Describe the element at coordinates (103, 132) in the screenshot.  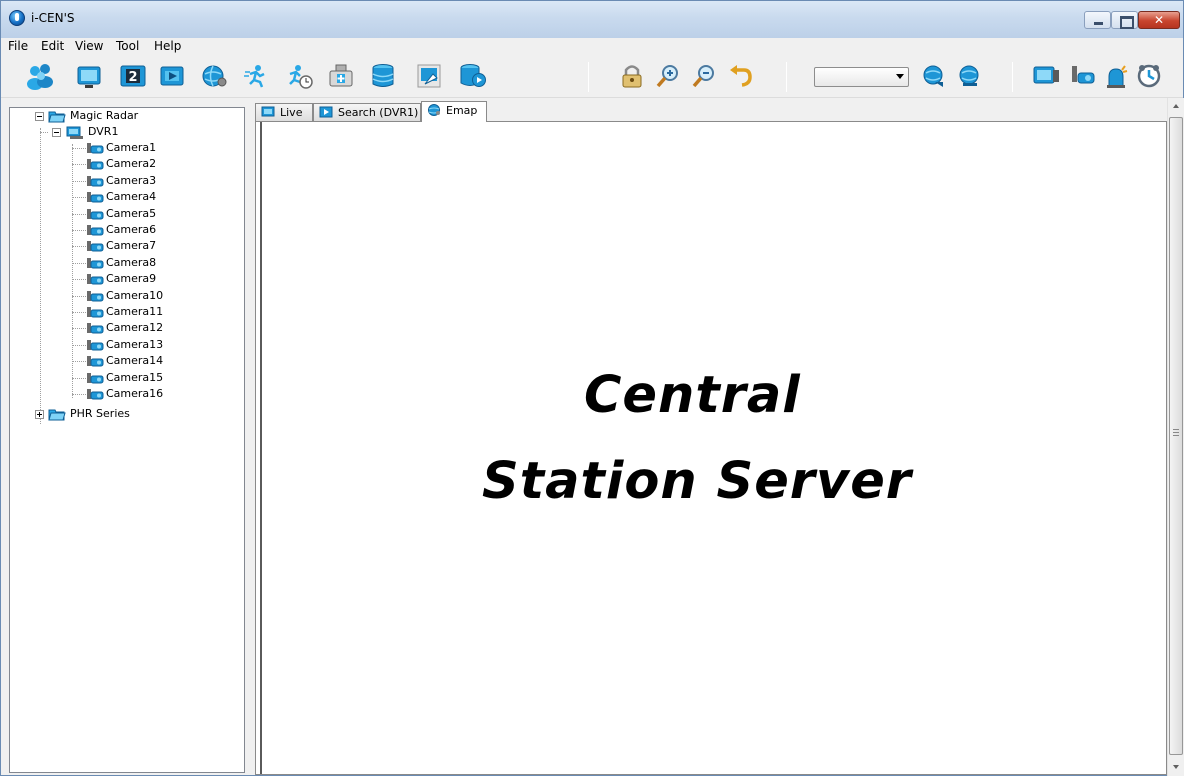
I see `tree-node-dvr1: DVR1` at that location.